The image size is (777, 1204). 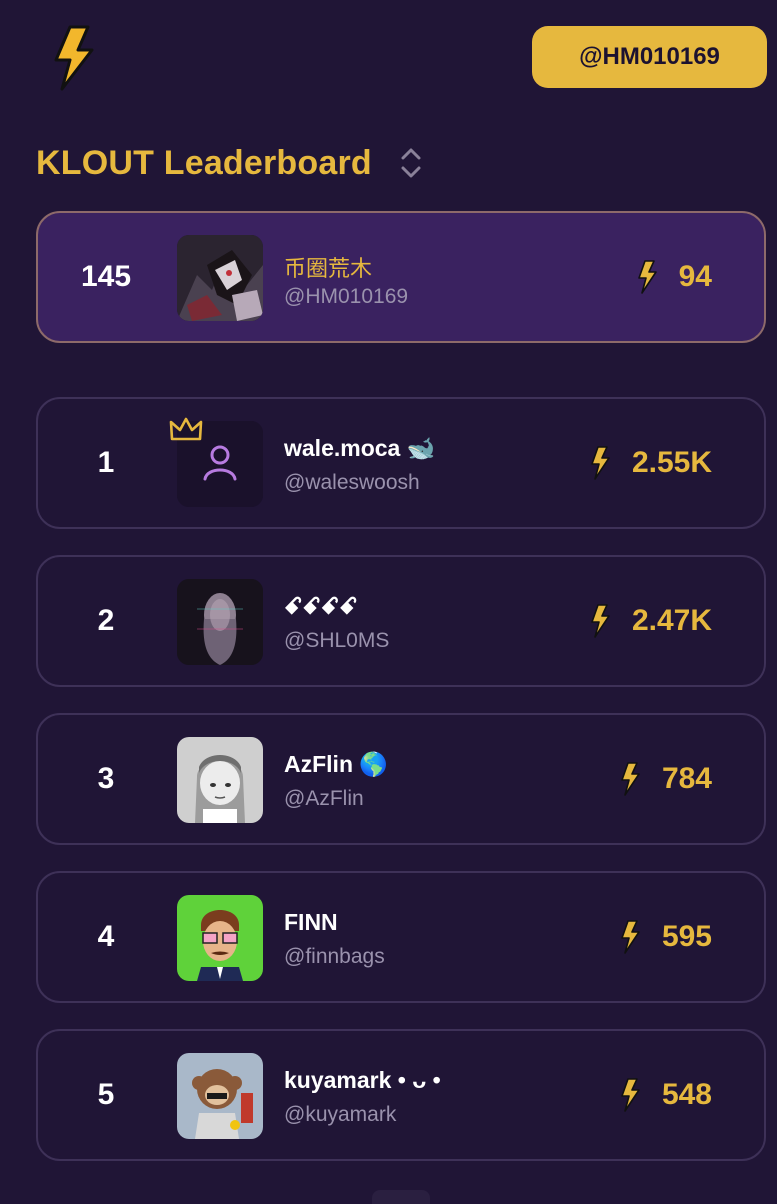 I want to click on user-name: kuyamark • ᴗ •, so click(x=362, y=1080).